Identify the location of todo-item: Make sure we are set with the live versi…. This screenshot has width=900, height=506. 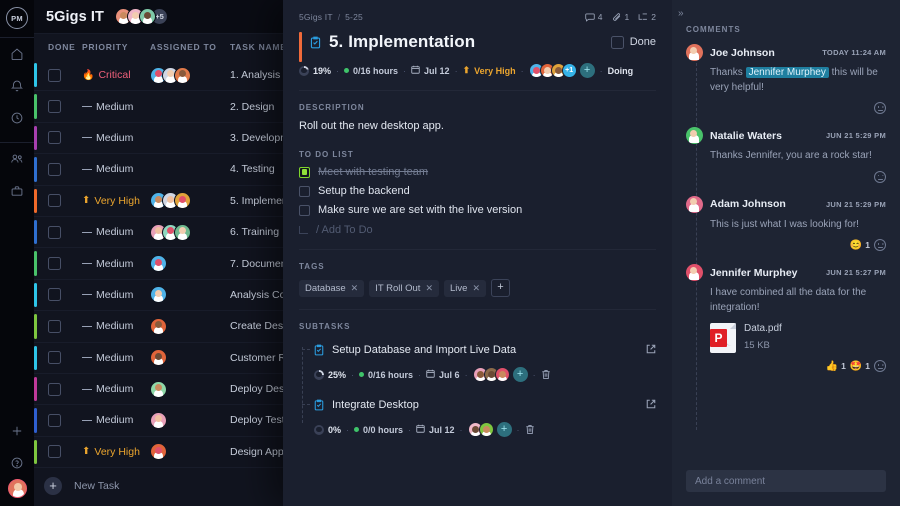
(477, 210).